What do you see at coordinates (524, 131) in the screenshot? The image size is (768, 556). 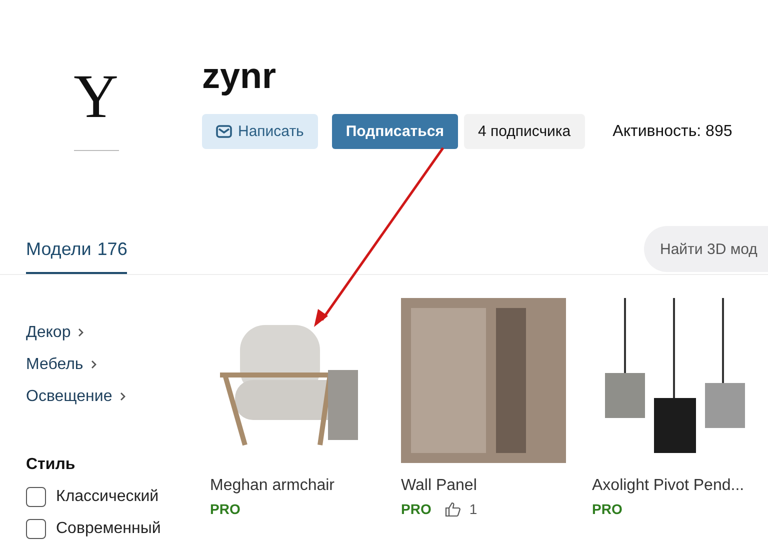 I see `subscribers-button: 4 подписчика` at bounding box center [524, 131].